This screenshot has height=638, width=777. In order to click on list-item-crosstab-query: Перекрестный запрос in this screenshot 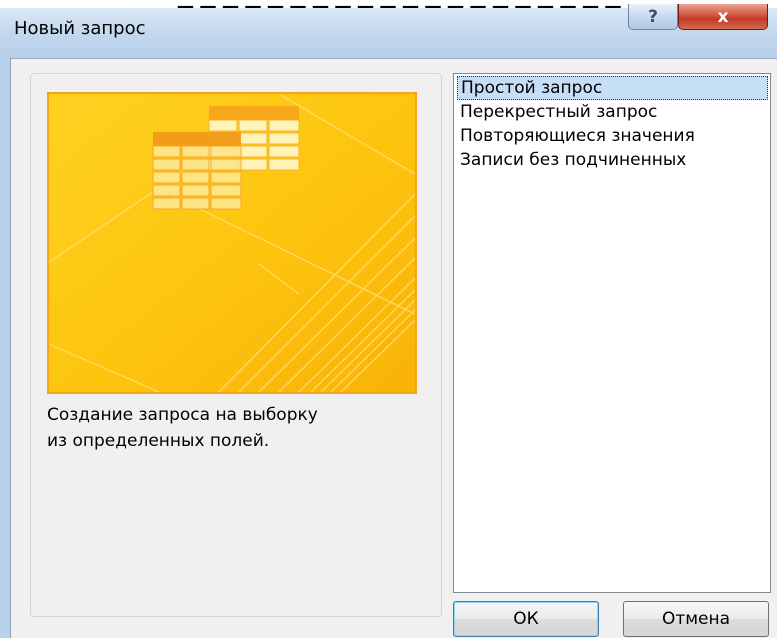, I will do `click(612, 112)`.